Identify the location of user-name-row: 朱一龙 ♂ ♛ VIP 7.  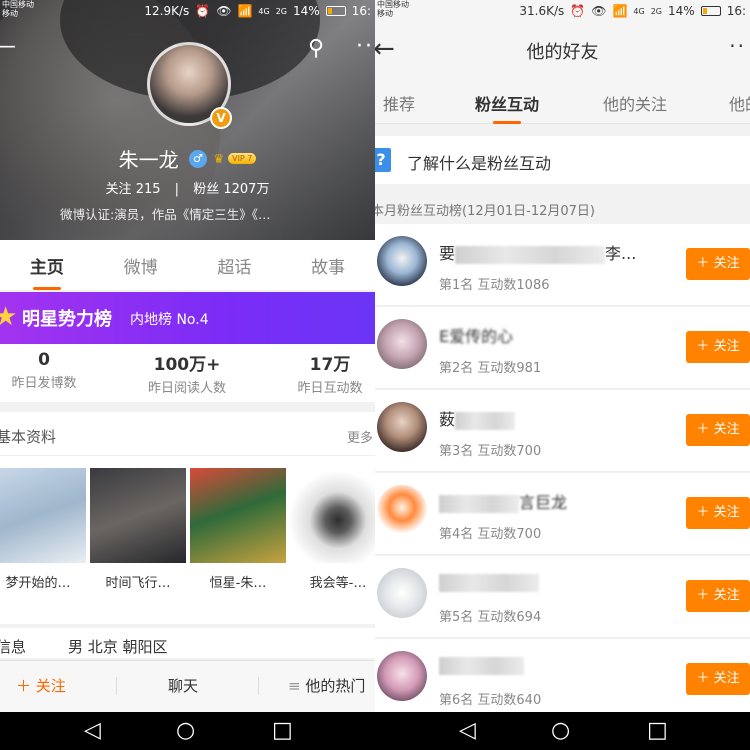
(187, 158).